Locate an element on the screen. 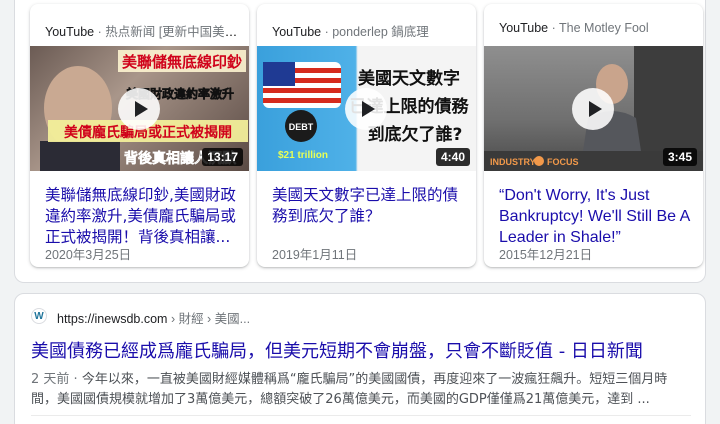  result-date: 2 天前 · is located at coordinates (56, 379).